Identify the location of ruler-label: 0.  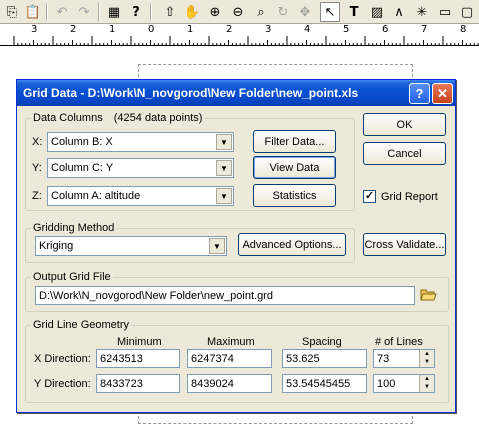
(151, 29).